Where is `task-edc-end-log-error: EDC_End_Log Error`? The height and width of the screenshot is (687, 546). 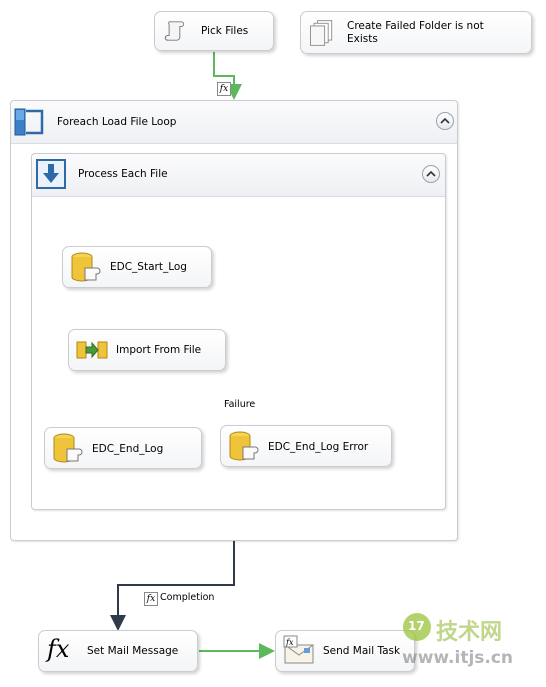
task-edc-end-log-error: EDC_End_Log Error is located at coordinates (306, 446).